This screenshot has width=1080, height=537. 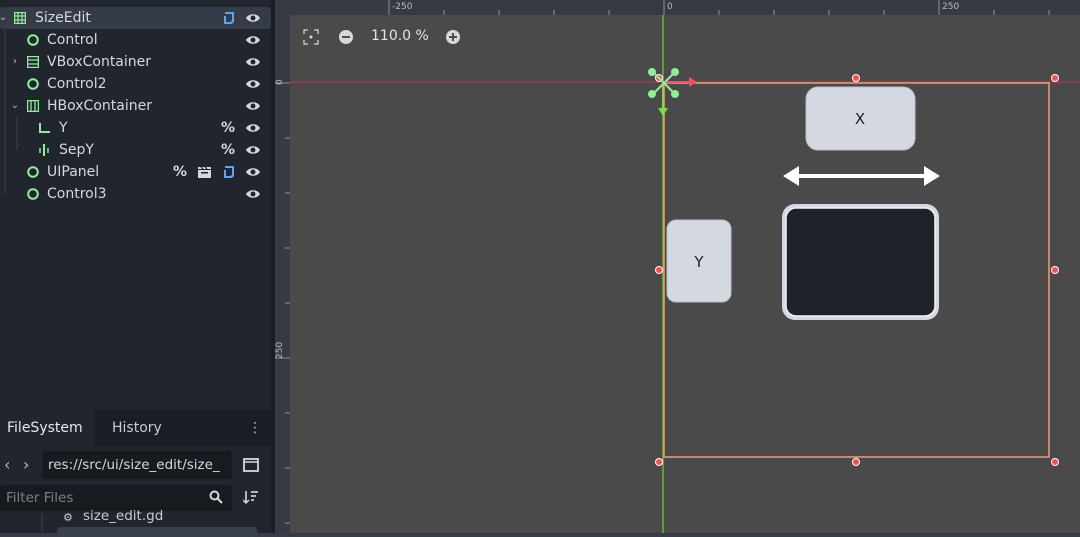 I want to click on gear-icon: ⚙, so click(x=68, y=517).